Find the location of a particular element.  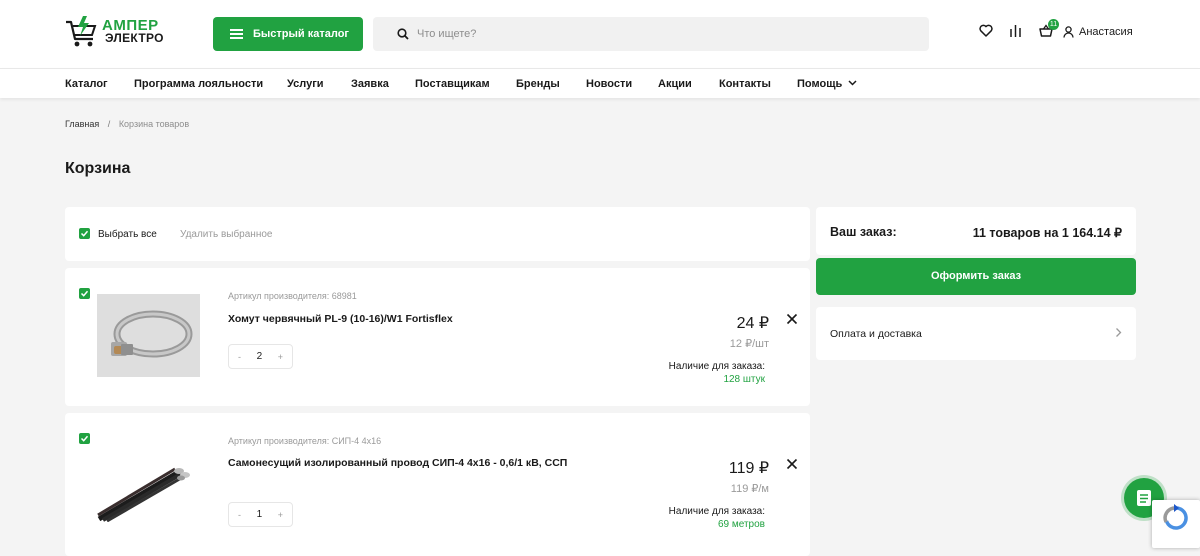

select-all-checkbox is located at coordinates (84, 233).